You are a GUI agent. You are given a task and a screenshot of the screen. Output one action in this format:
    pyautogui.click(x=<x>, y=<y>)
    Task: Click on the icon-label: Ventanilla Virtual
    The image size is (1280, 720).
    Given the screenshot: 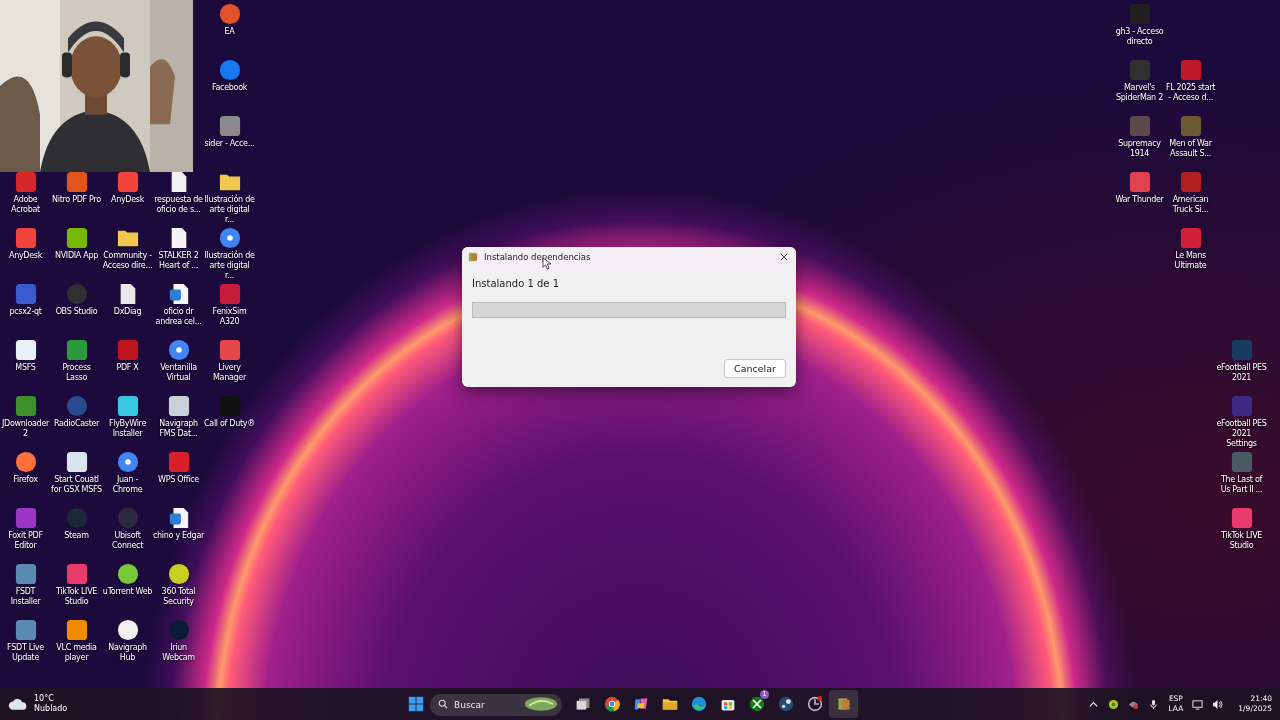 What is the action you would take?
    pyautogui.click(x=178, y=373)
    